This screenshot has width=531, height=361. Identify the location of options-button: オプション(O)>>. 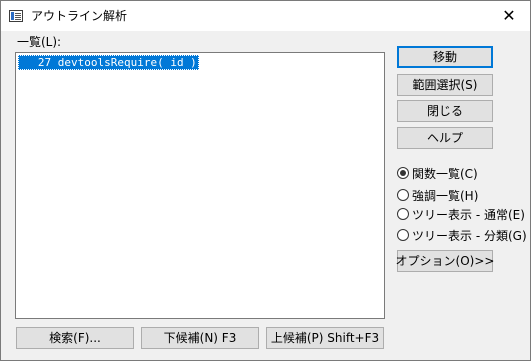
(445, 261).